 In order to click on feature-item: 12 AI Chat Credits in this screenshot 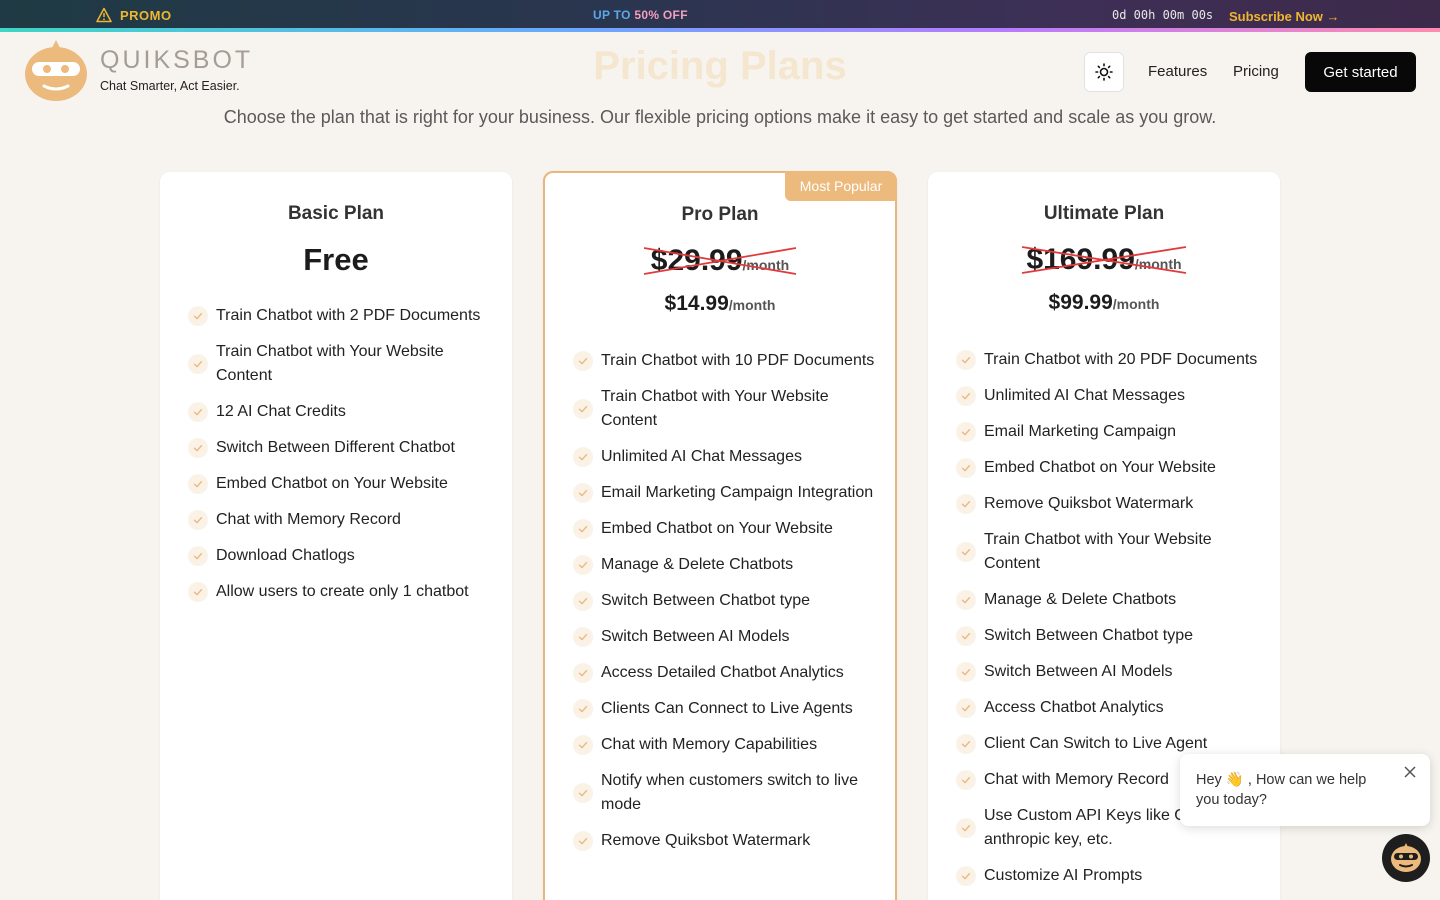, I will do `click(340, 412)`.